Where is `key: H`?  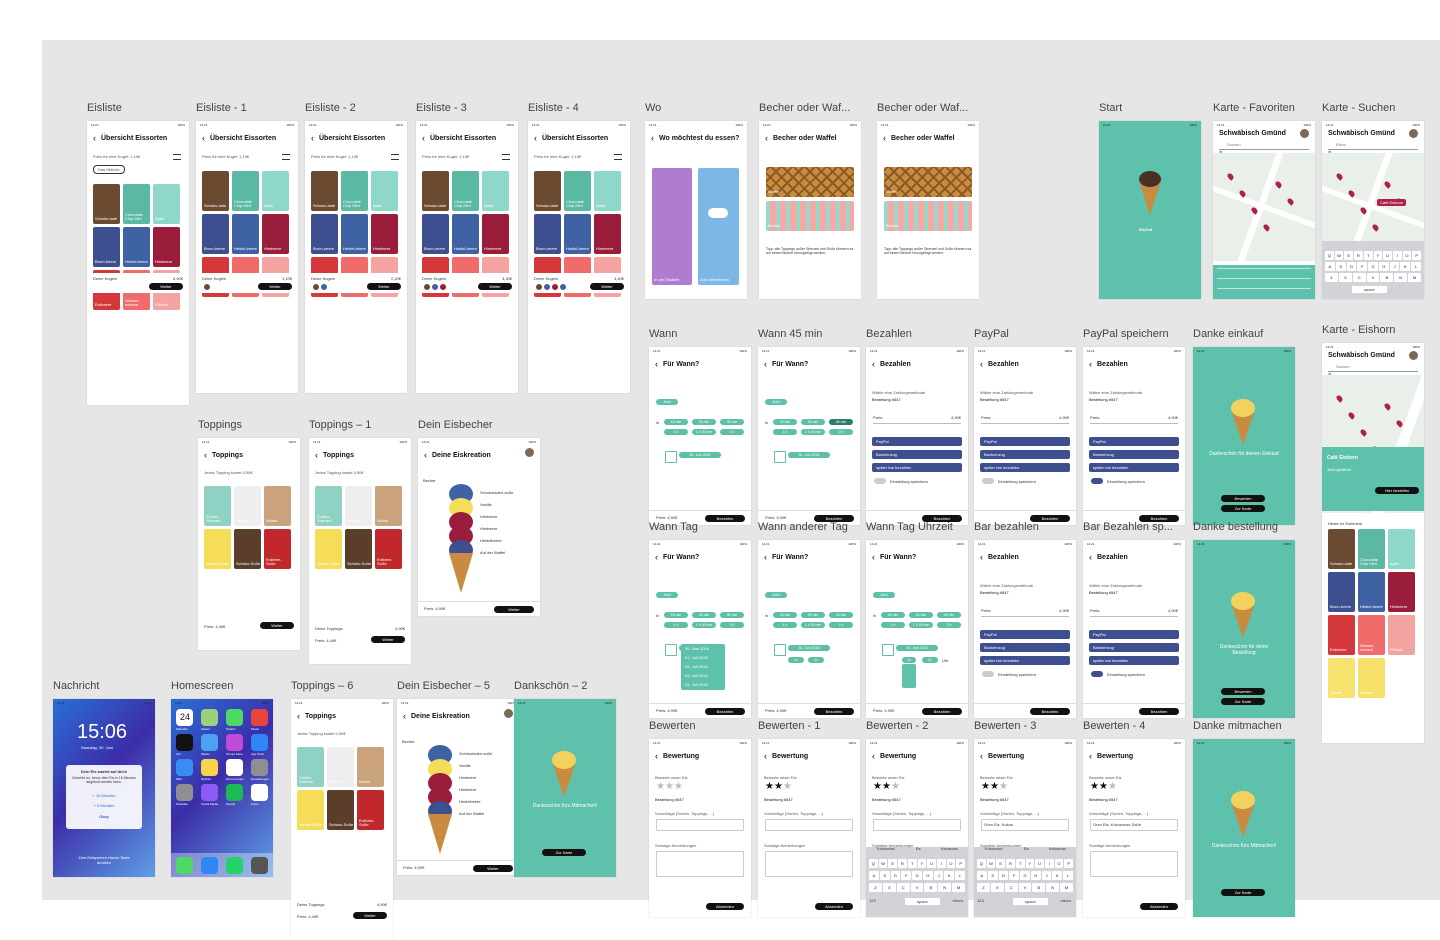
key: H is located at coordinates (1035, 875).